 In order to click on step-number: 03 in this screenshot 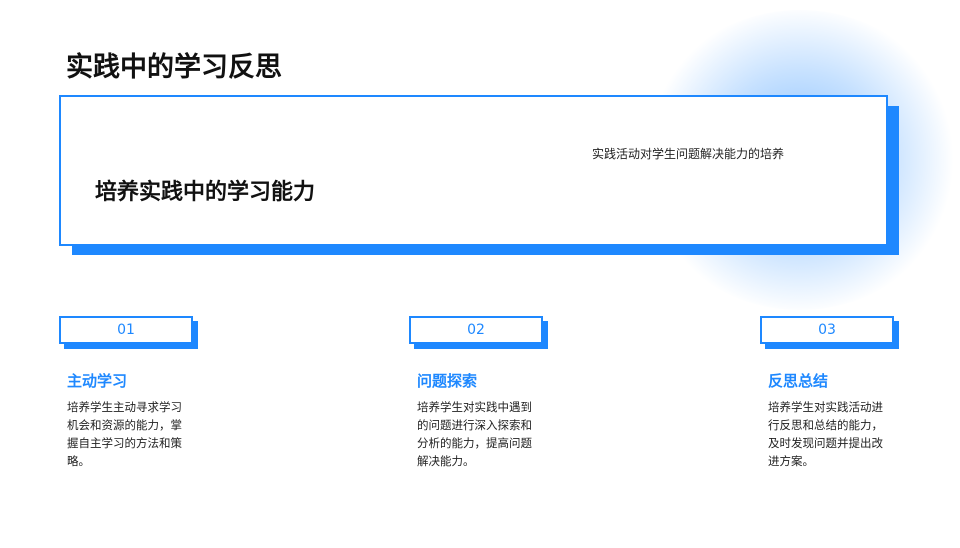, I will do `click(827, 330)`.